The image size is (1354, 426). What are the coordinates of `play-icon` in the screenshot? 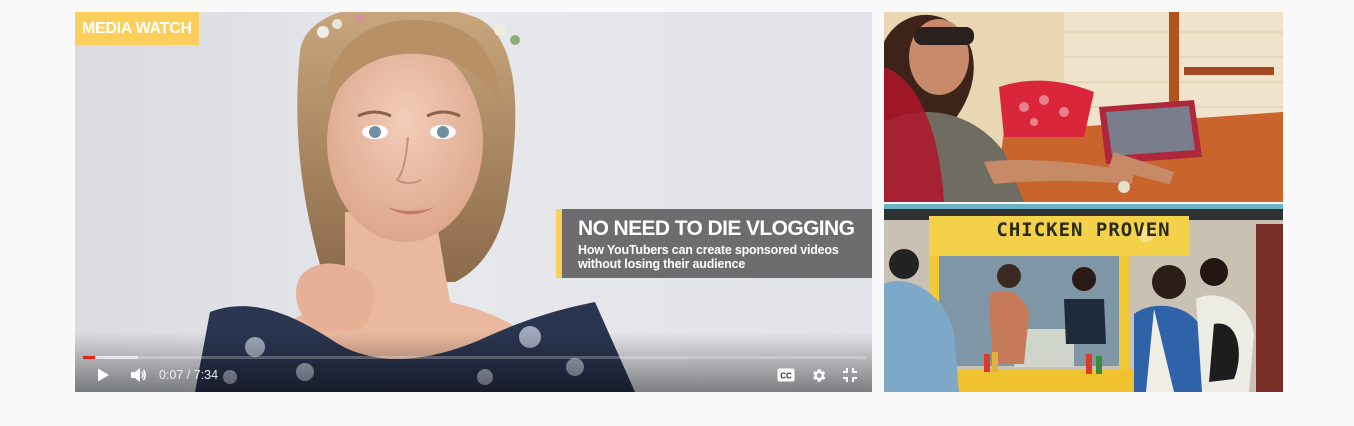 It's located at (103, 375).